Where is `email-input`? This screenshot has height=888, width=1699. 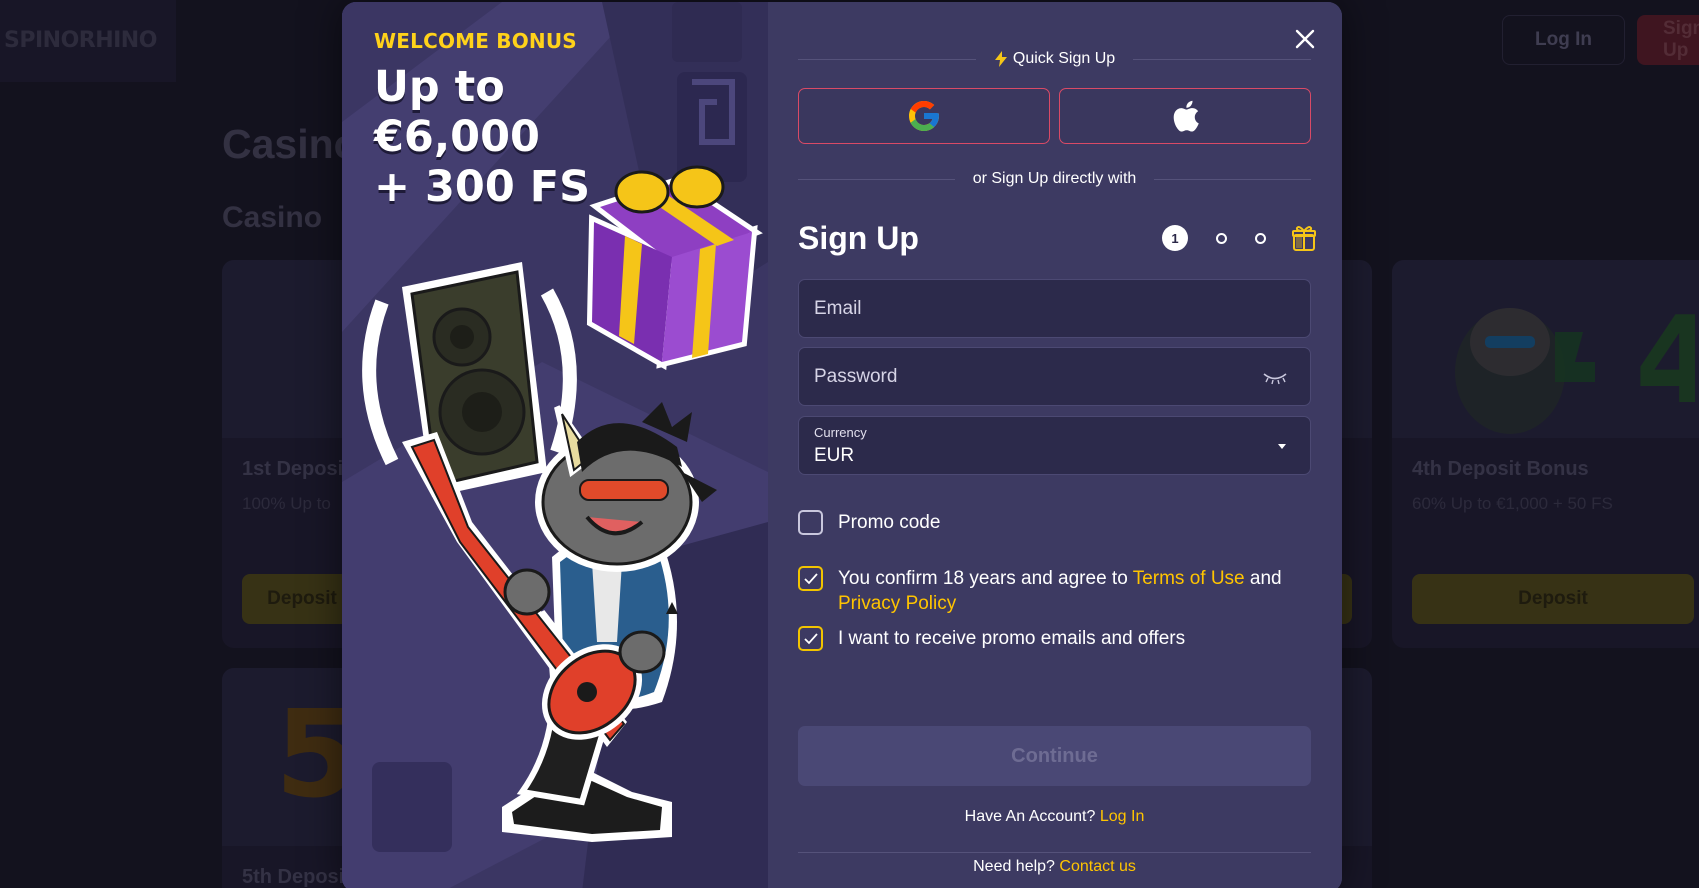 email-input is located at coordinates (1054, 308).